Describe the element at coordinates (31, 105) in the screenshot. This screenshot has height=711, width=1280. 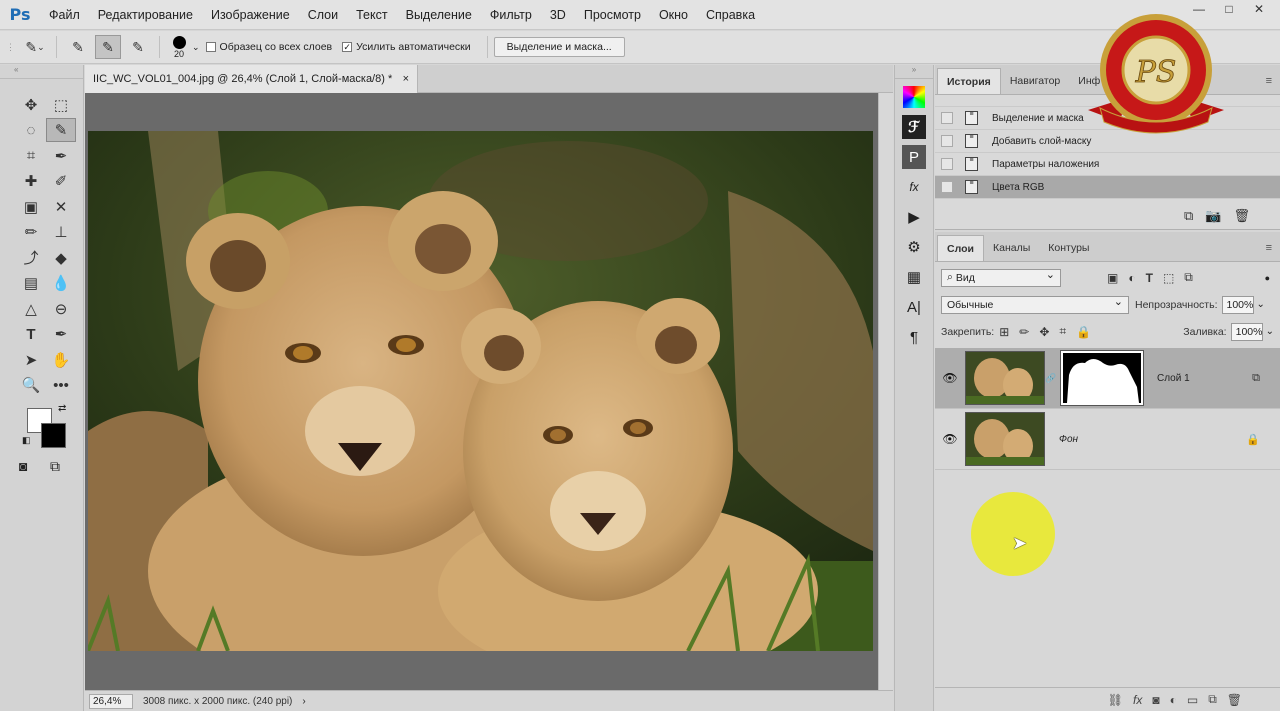
I see `move-tool-icon: ✥` at that location.